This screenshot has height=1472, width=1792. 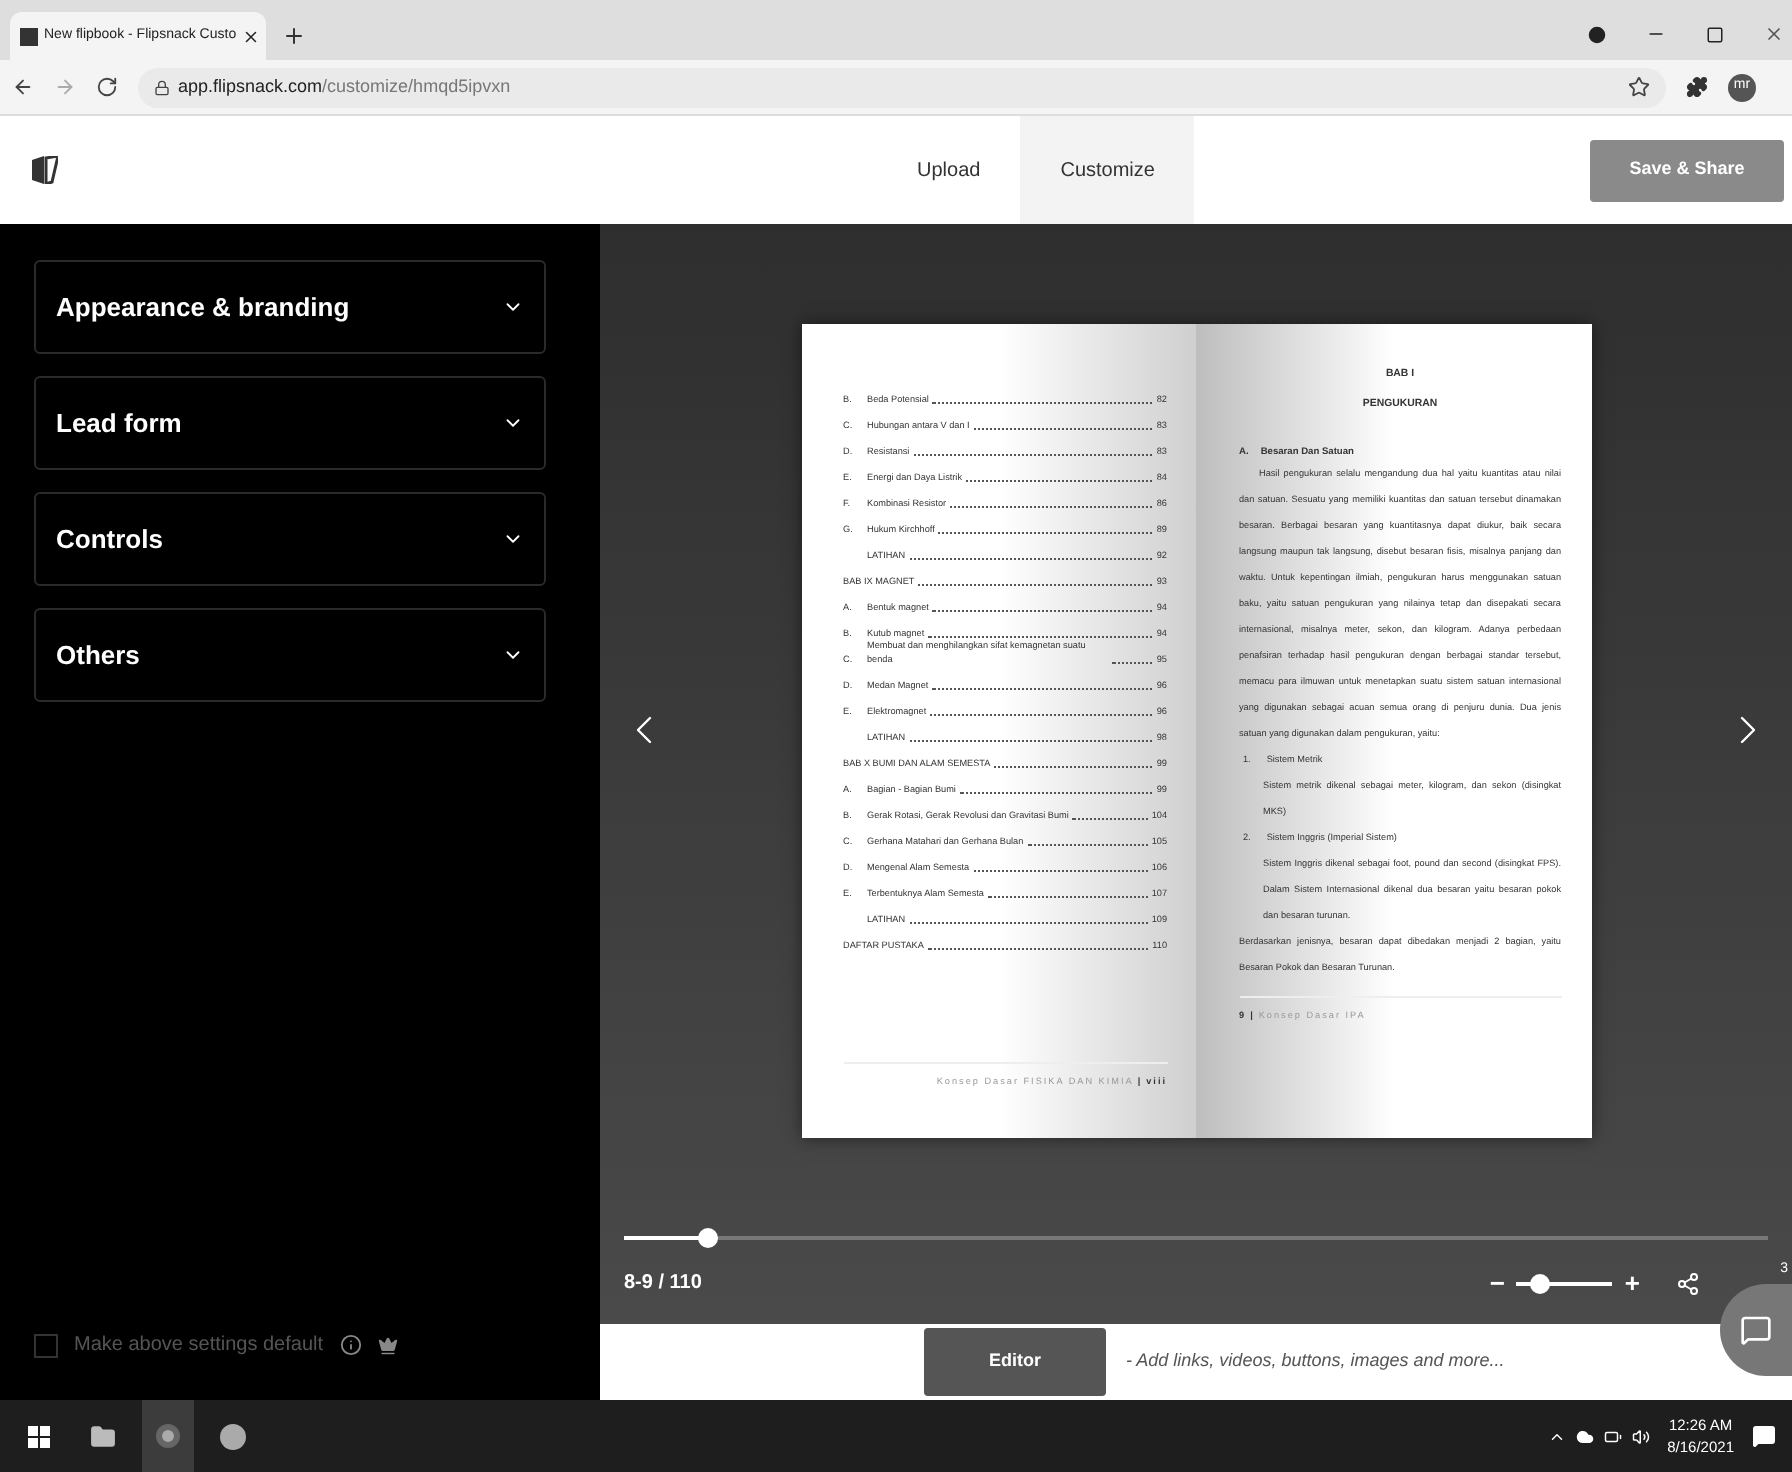 I want to click on url-text: app.flipsnack.com/customize/hmqd5ipvxn, so click(x=344, y=86).